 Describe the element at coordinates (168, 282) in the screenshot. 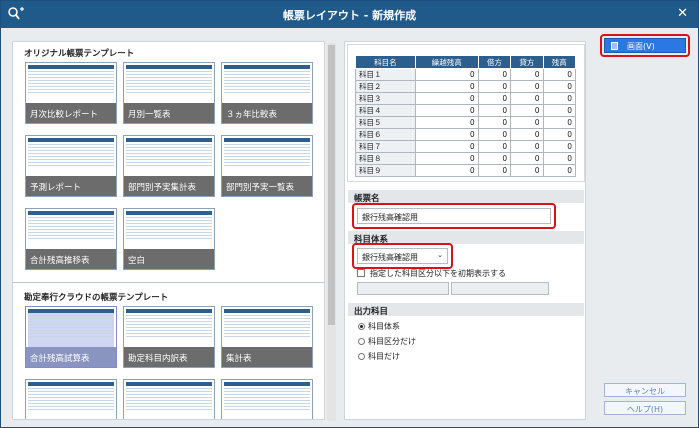

I see `section-divider` at that location.